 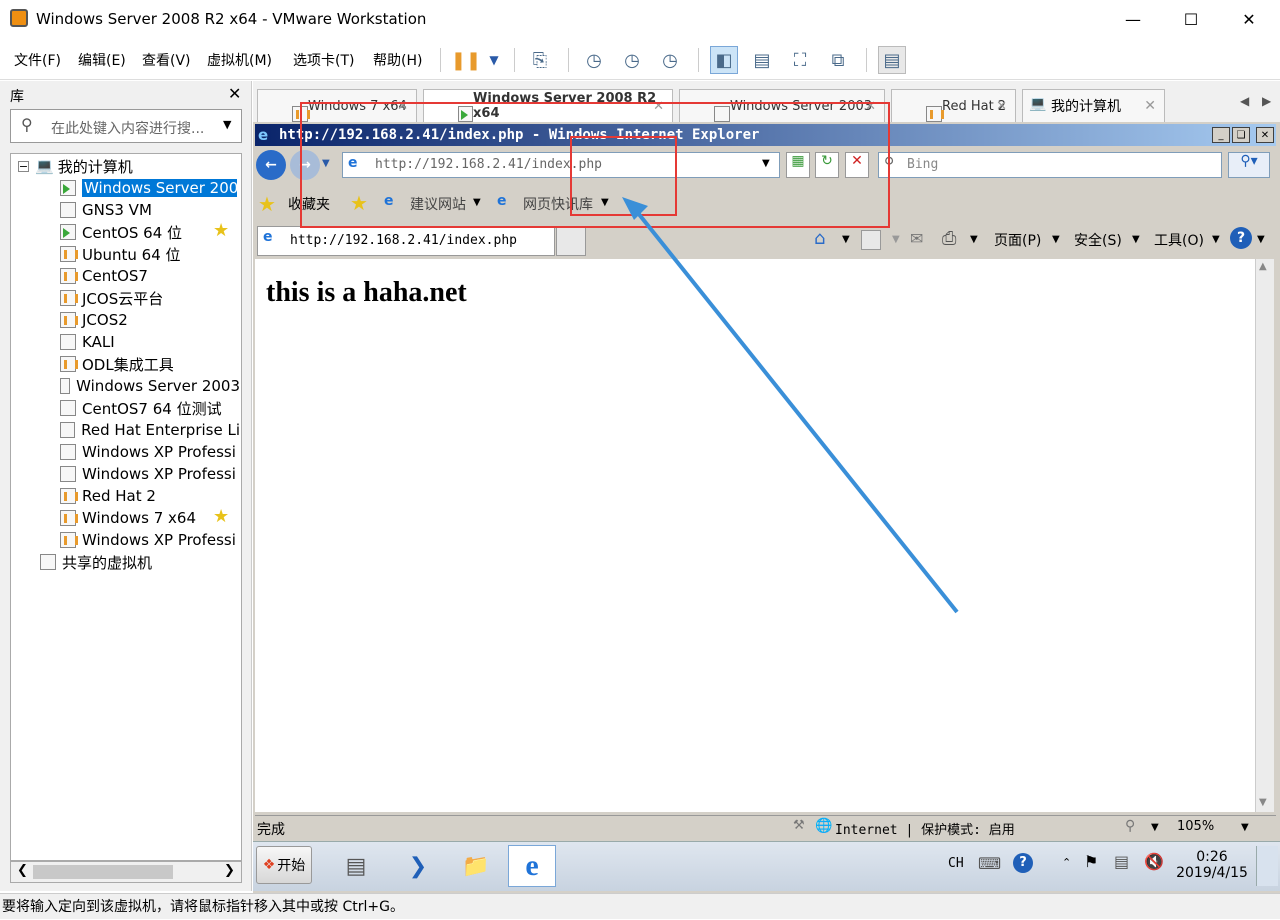 I want to click on show-hidden-icons: ⌃, so click(x=1066, y=862).